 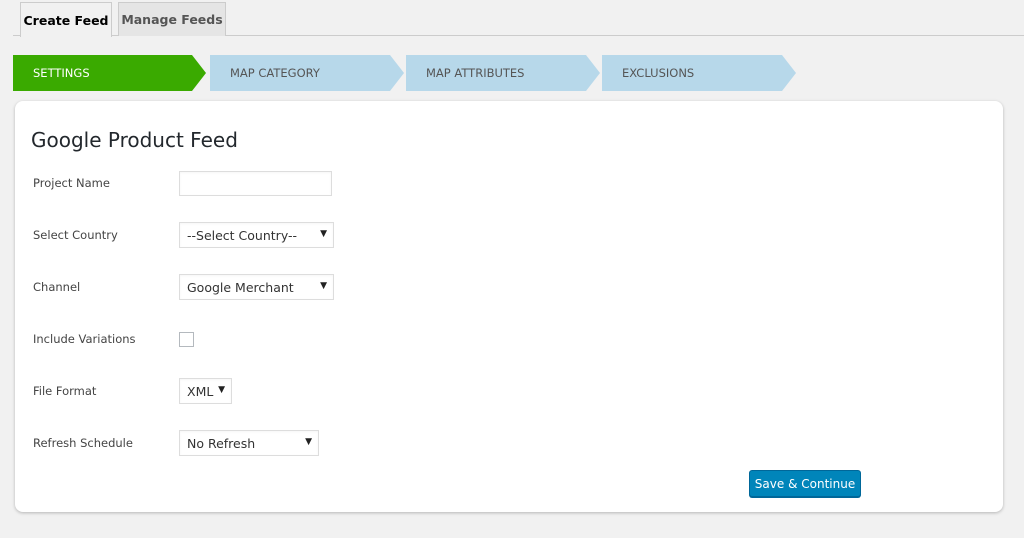 I want to click on save-continue-button: Save & Continue, so click(x=805, y=483).